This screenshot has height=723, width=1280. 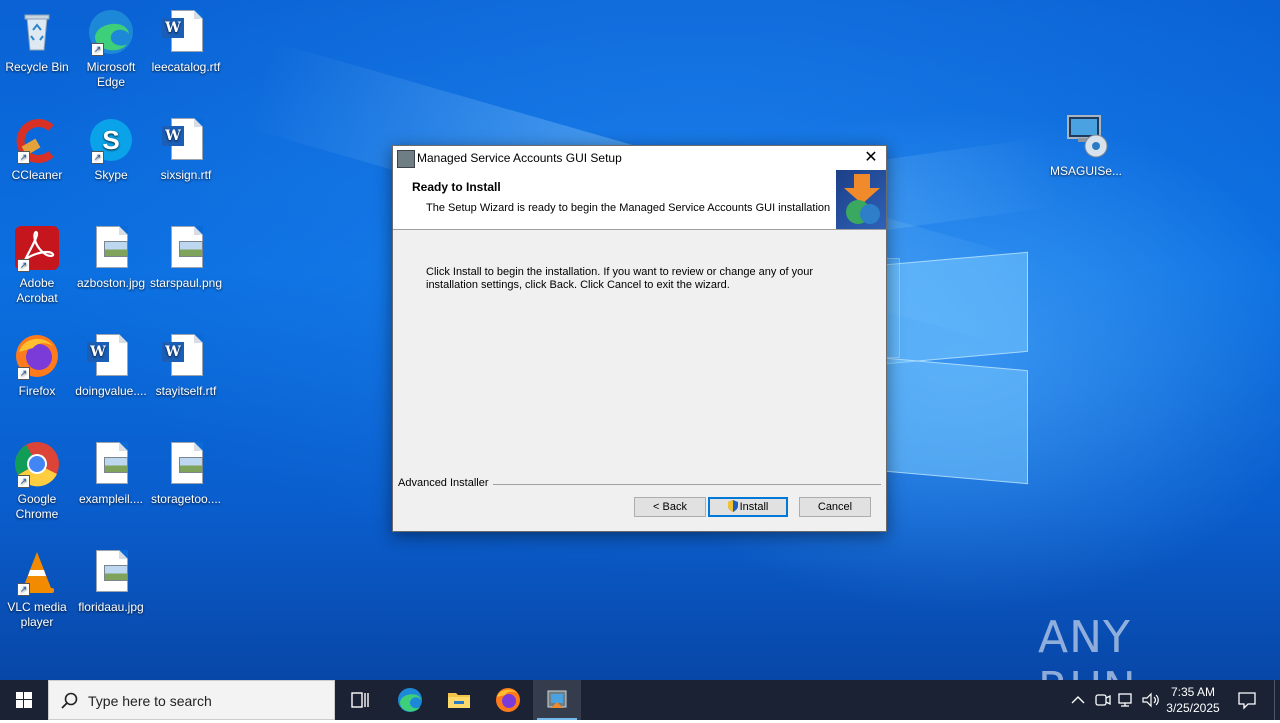 What do you see at coordinates (670, 507) in the screenshot?
I see `back-button: < Back` at bounding box center [670, 507].